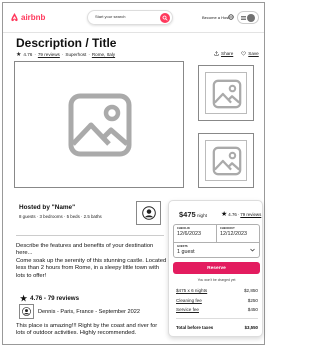 This screenshot has height=347, width=320. I want to click on checkout-field: CHECKOUT 12/12/2023, so click(238, 233).